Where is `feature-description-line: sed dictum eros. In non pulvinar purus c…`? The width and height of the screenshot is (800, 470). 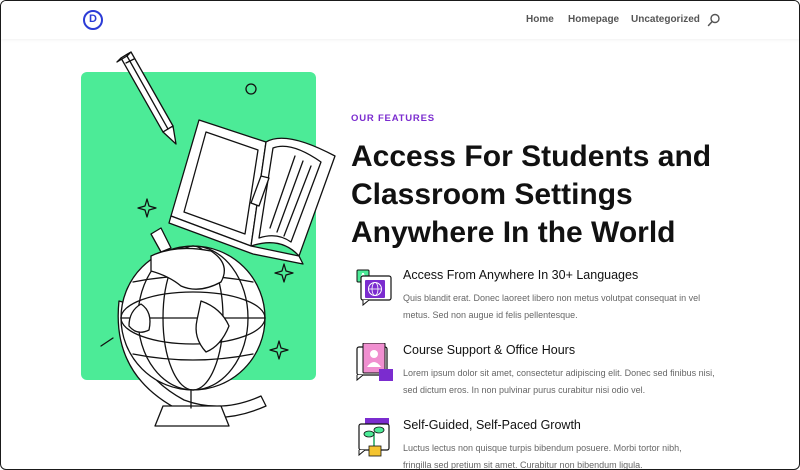
feature-description-line: sed dictum eros. In non pulvinar purus c… is located at coordinates (524, 390).